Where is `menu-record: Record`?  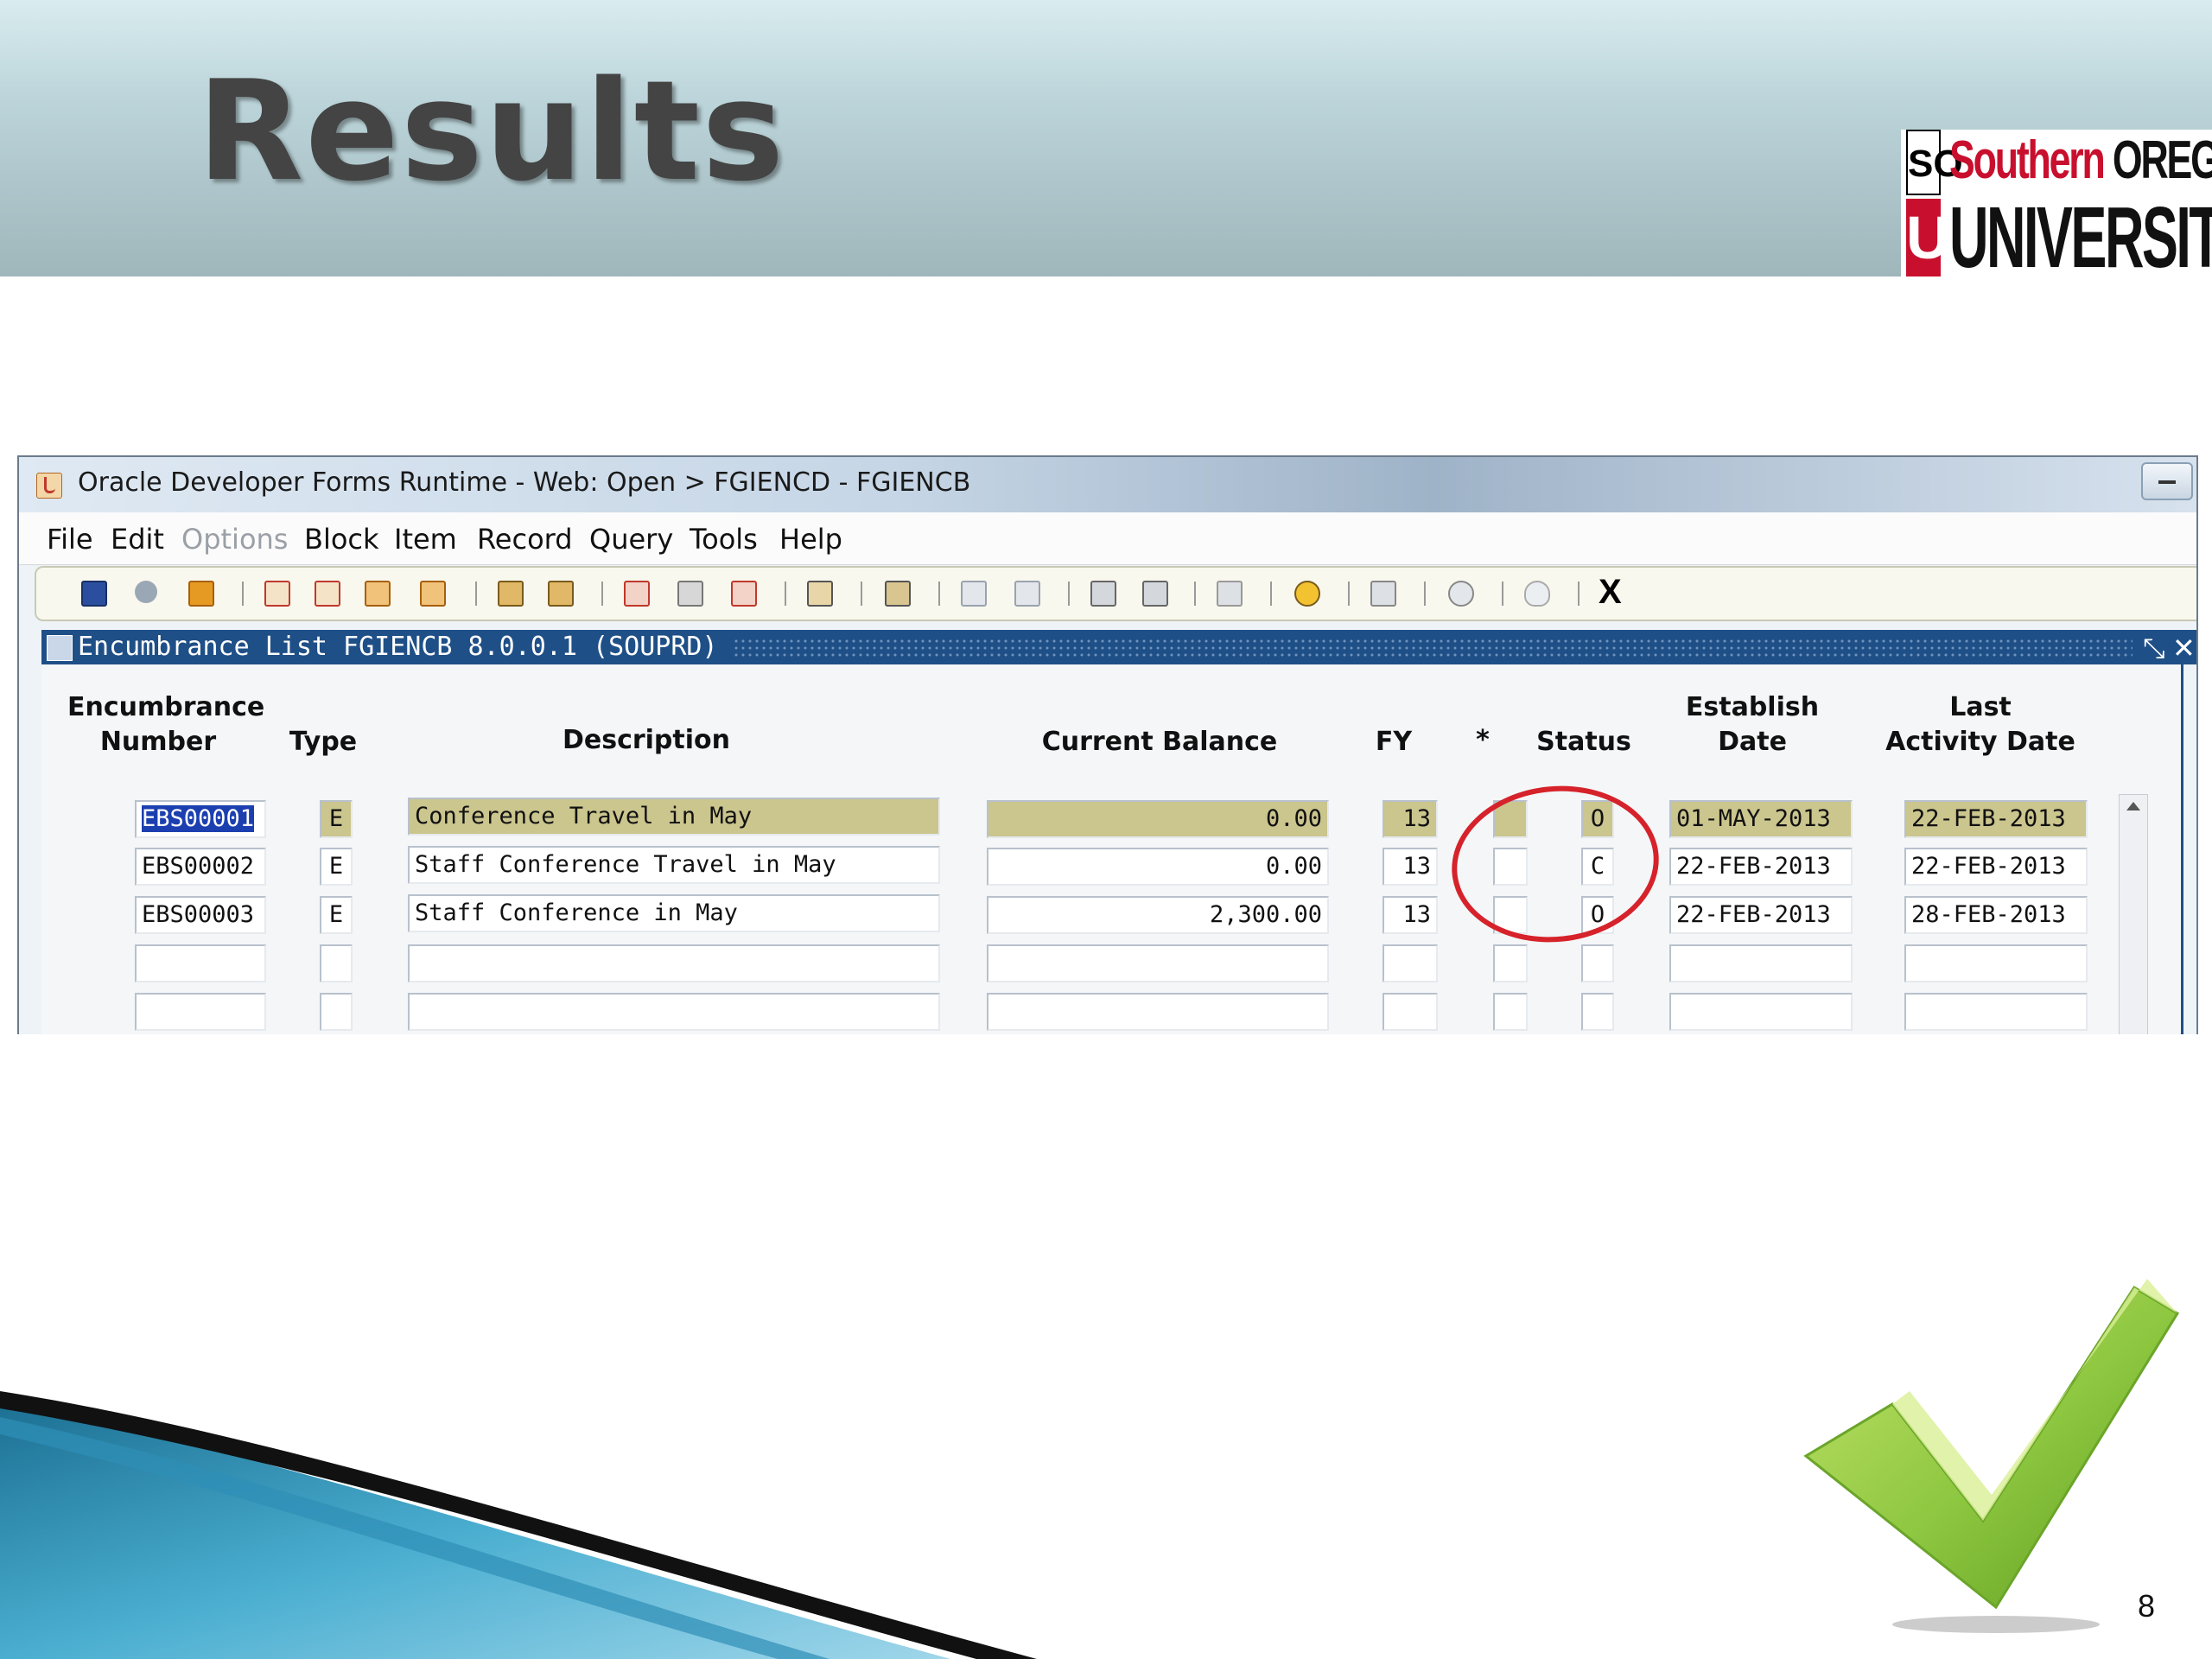 menu-record: Record is located at coordinates (525, 539).